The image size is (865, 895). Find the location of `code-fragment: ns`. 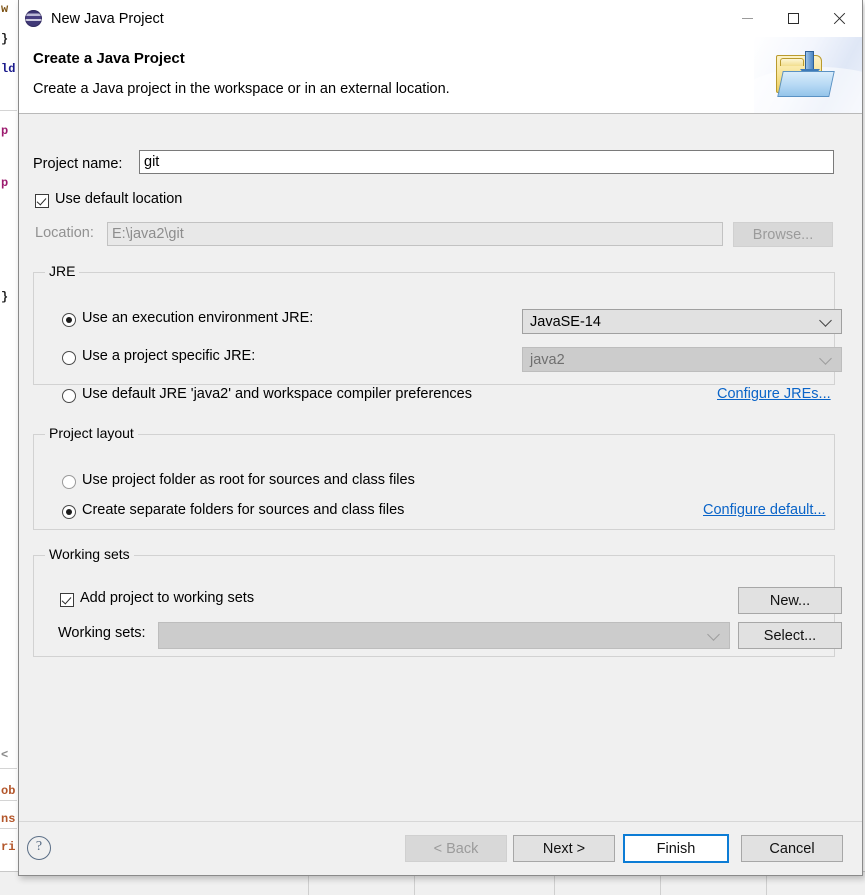

code-fragment: ns is located at coordinates (8, 819).